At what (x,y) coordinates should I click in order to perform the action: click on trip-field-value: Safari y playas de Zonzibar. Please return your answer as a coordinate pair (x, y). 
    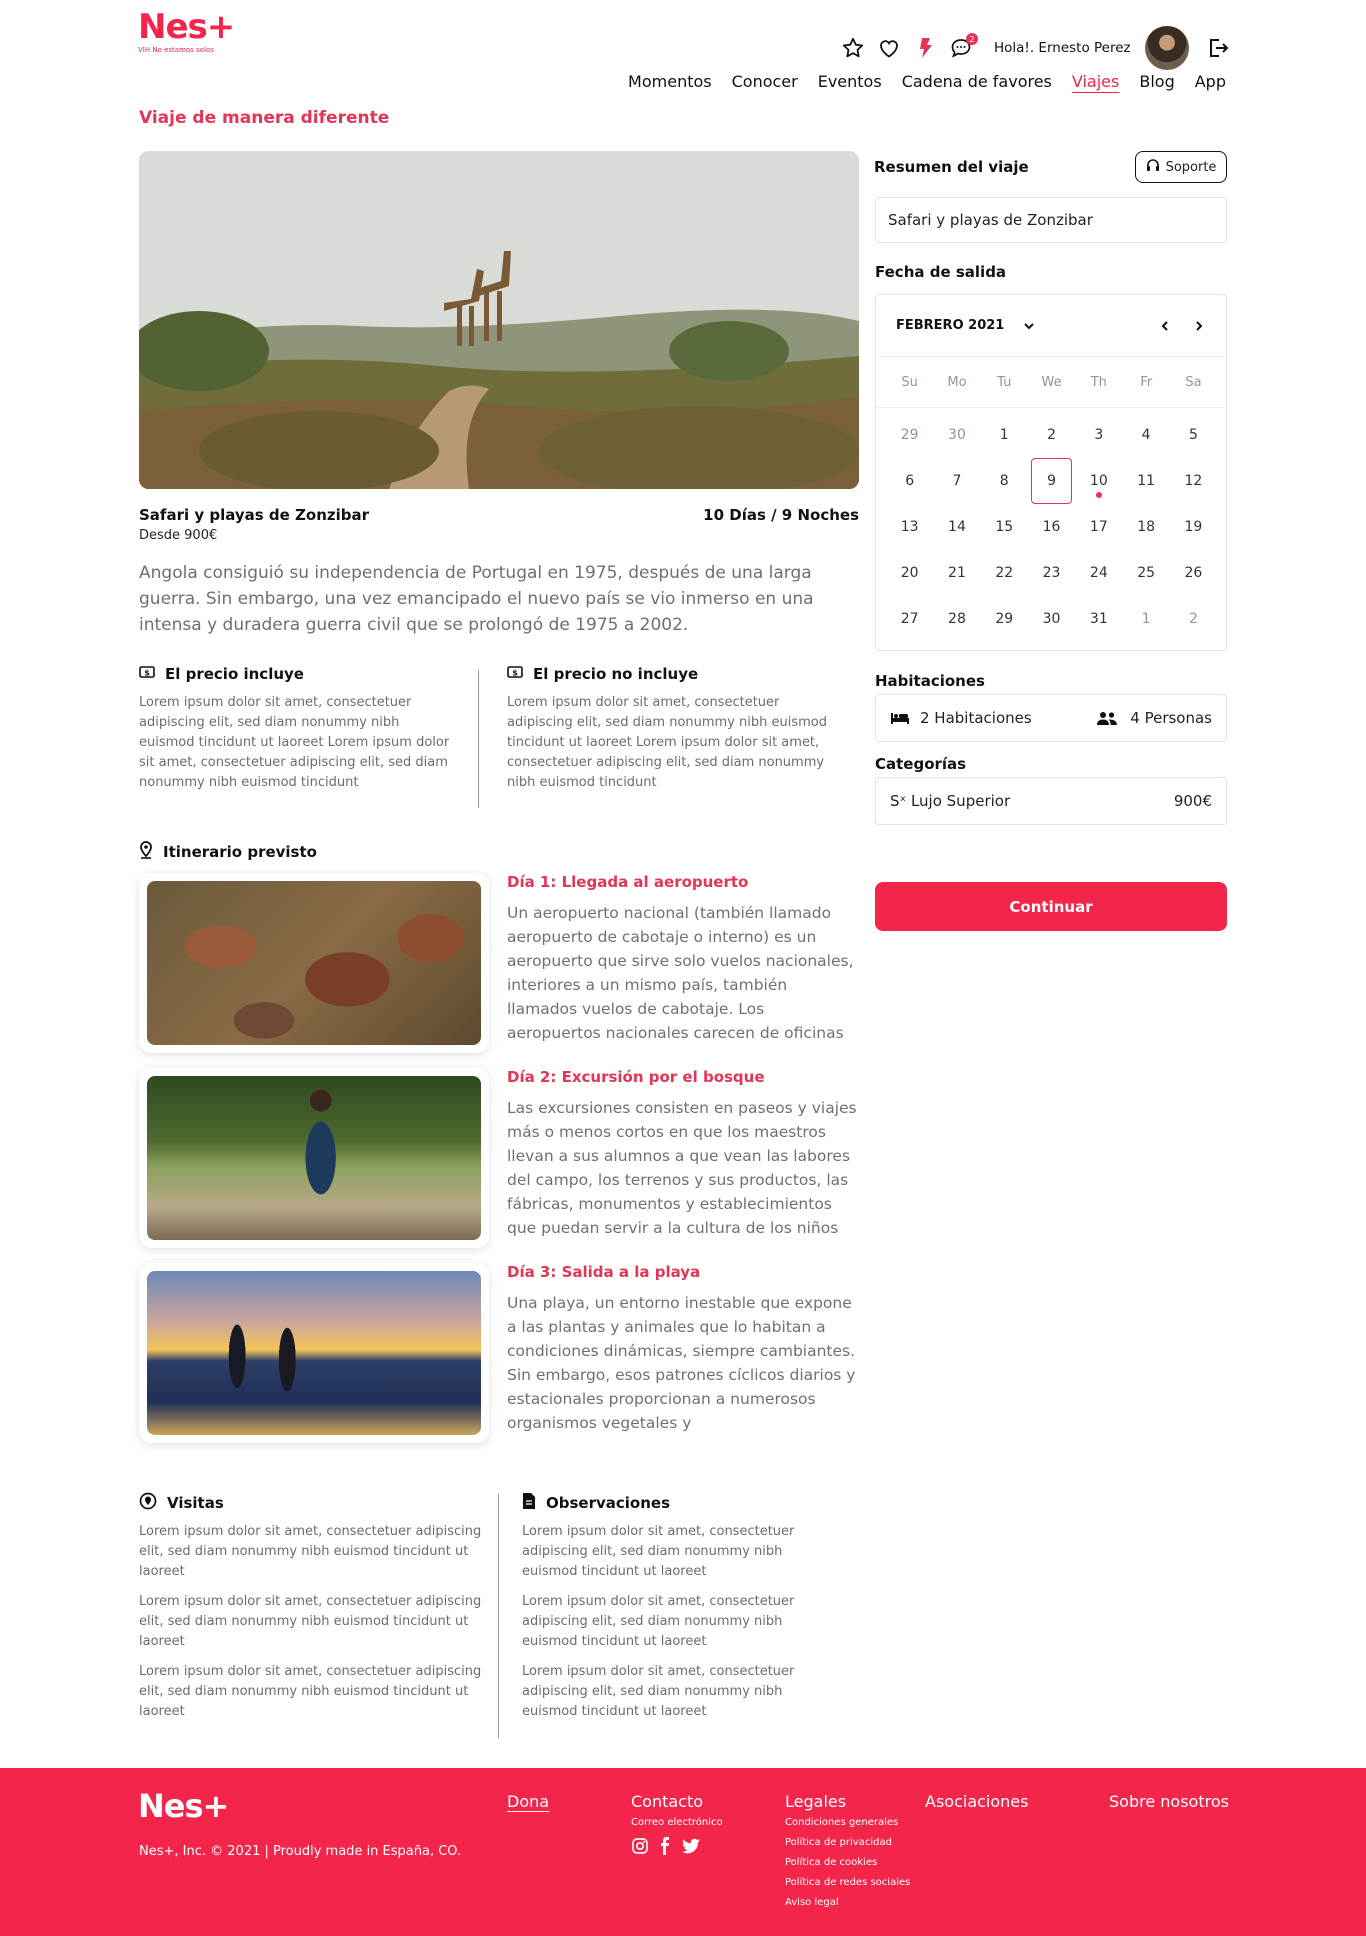
    Looking at the image, I should click on (990, 220).